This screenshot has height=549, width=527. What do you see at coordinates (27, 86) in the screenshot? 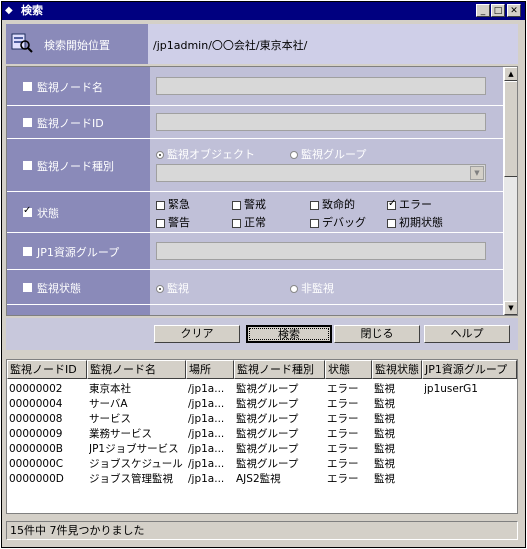
I see `node-name-checkbox` at bounding box center [27, 86].